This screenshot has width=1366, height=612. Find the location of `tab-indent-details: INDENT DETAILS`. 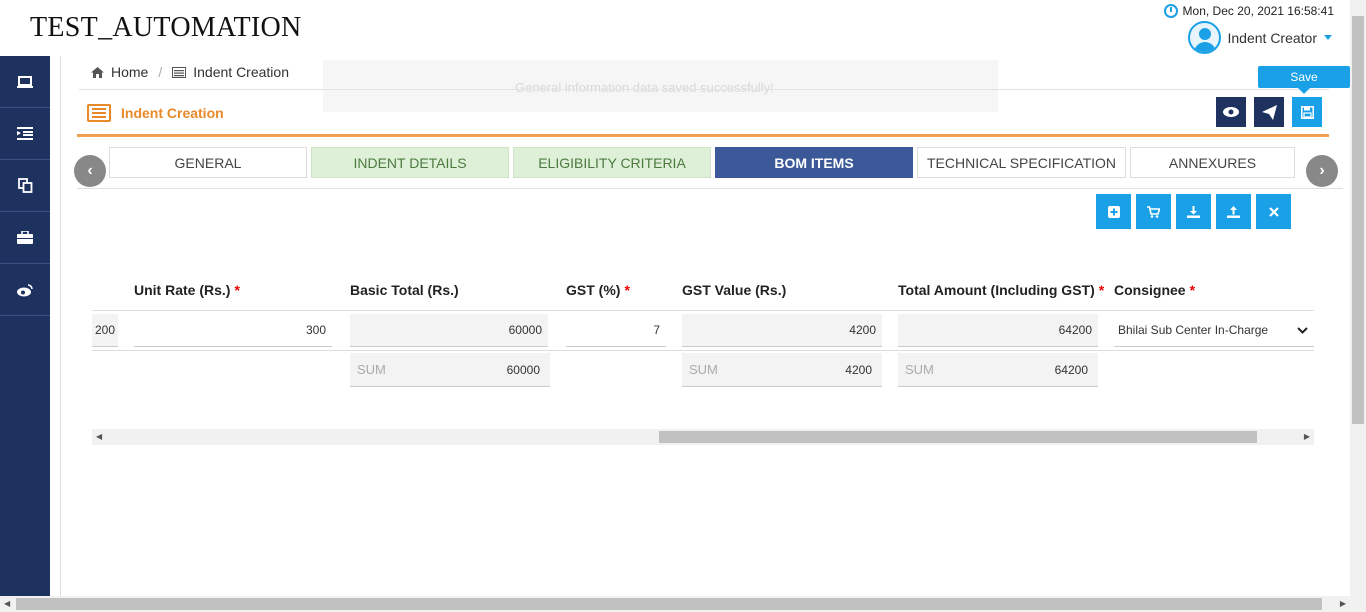

tab-indent-details: INDENT DETAILS is located at coordinates (410, 162).